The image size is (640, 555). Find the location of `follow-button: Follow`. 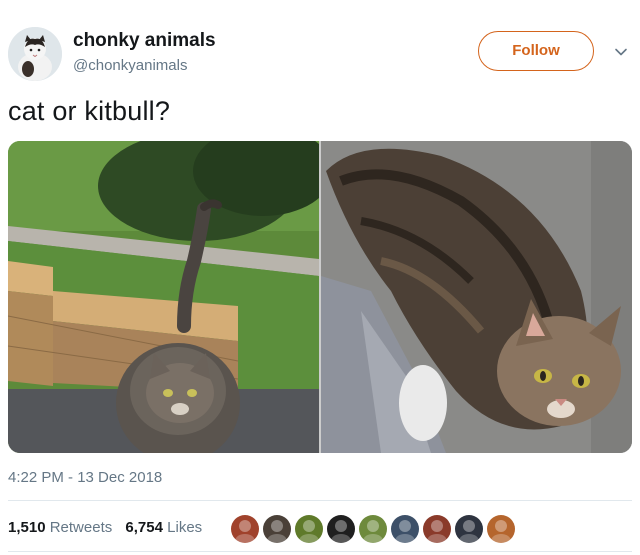

follow-button: Follow is located at coordinates (536, 51).